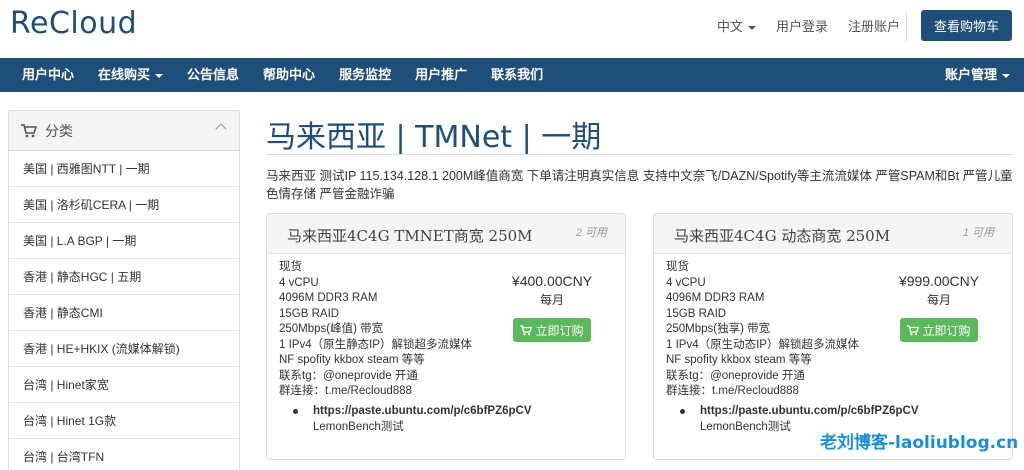 This screenshot has width=1024, height=470. Describe the element at coordinates (591, 233) in the screenshot. I see `availability-count: 2 可用` at that location.